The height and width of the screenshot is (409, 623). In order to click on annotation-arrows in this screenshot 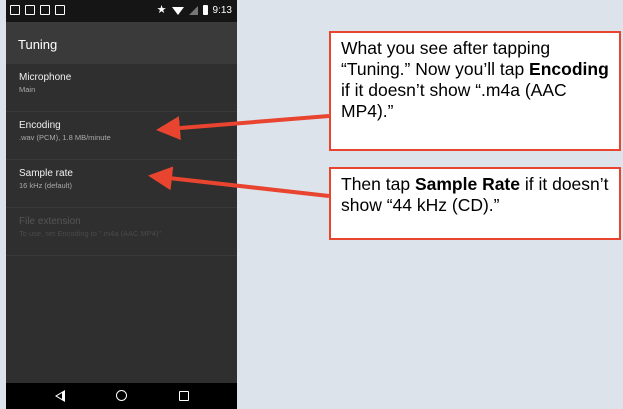, I will do `click(239, 156)`.